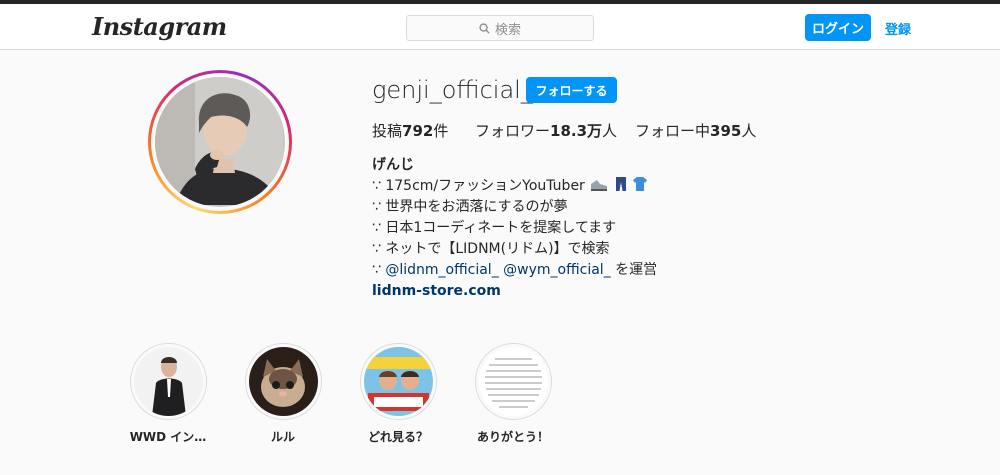 Image resolution: width=1000 pixels, height=475 pixels. What do you see at coordinates (418, 131) in the screenshot?
I see `posts-value: 792` at bounding box center [418, 131].